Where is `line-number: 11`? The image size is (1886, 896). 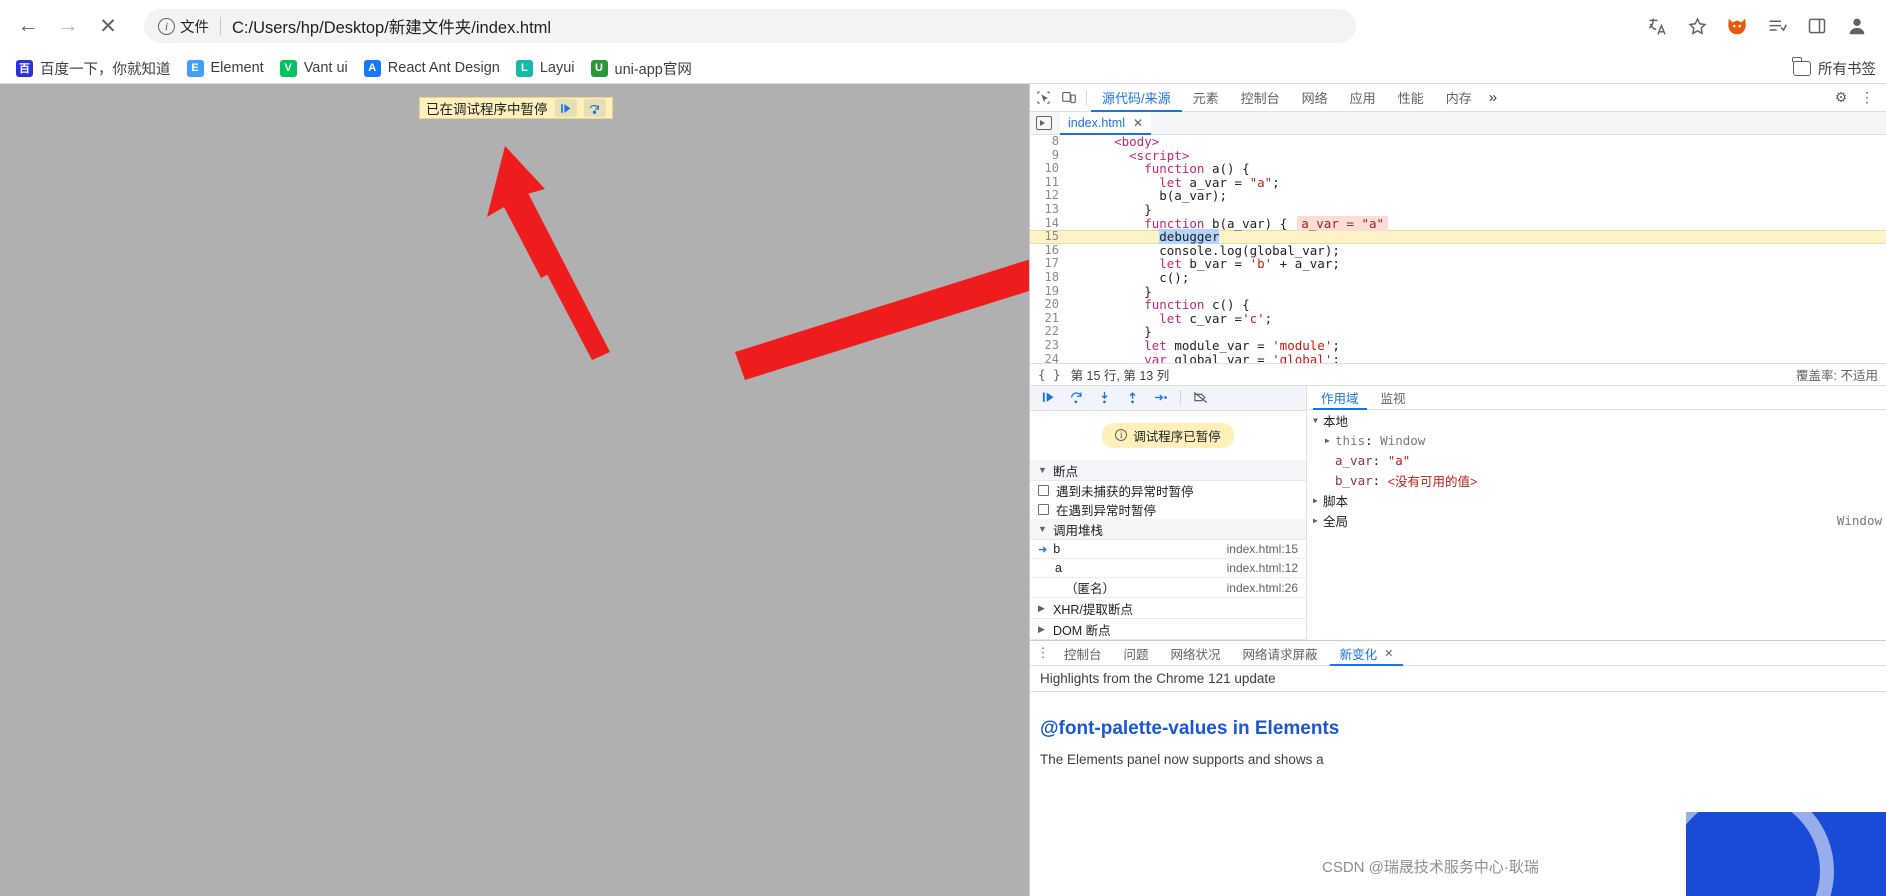 line-number: 11 is located at coordinates (1049, 182).